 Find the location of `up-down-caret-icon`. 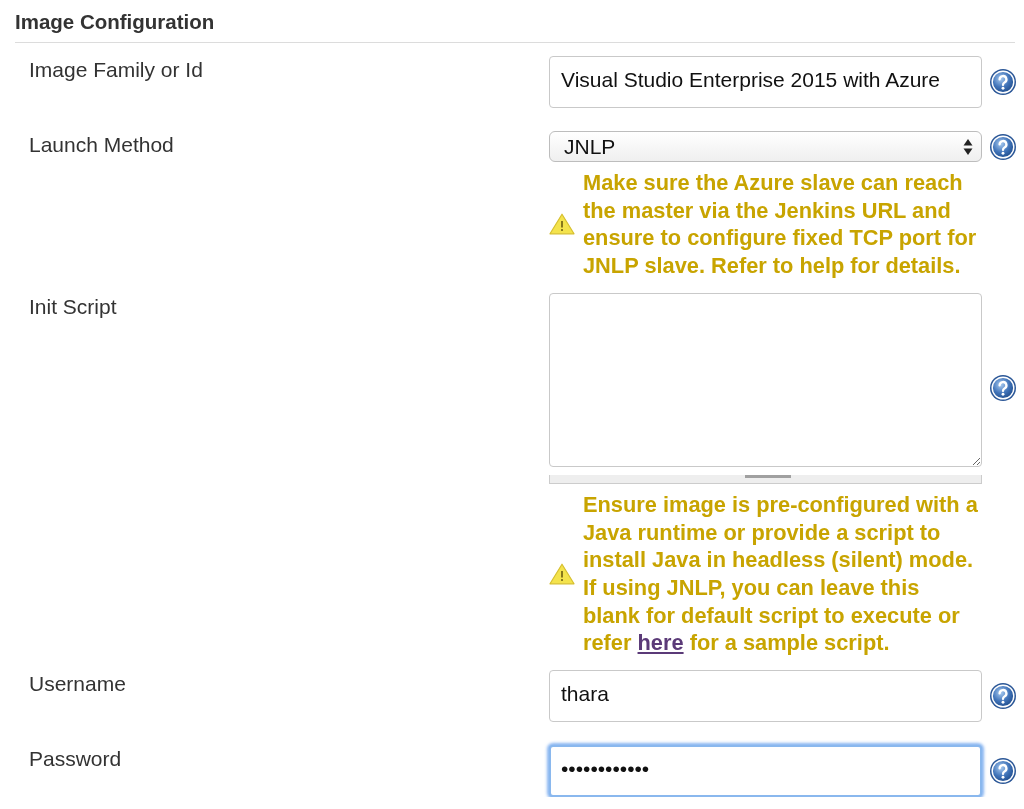

up-down-caret-icon is located at coordinates (968, 146).